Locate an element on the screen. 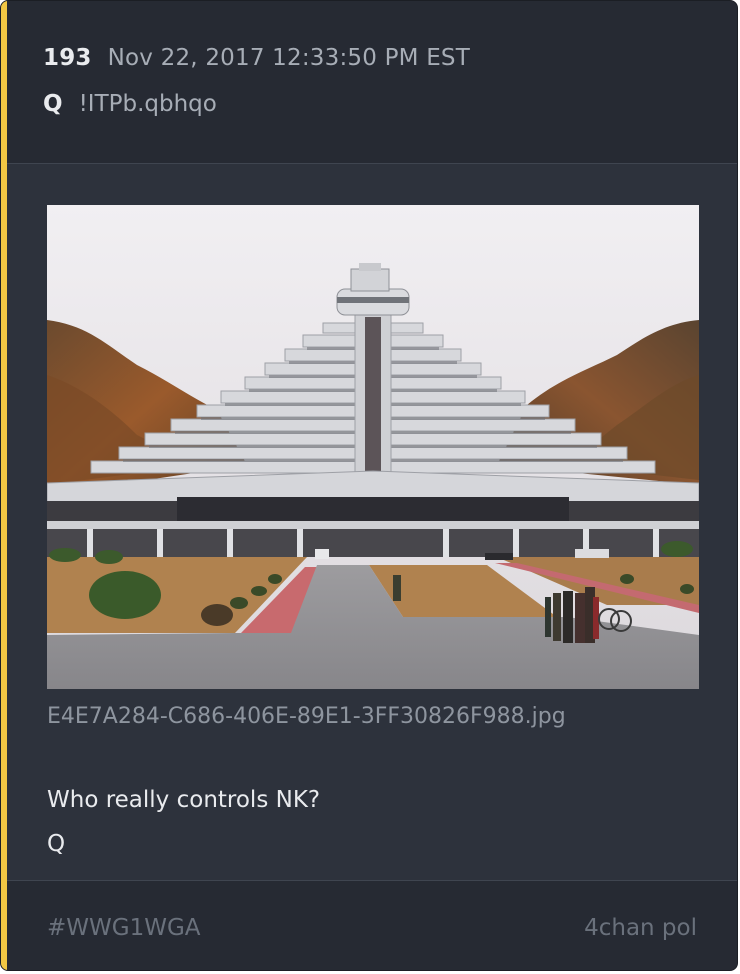  hashtag: #WWG1WGA is located at coordinates (124, 928).